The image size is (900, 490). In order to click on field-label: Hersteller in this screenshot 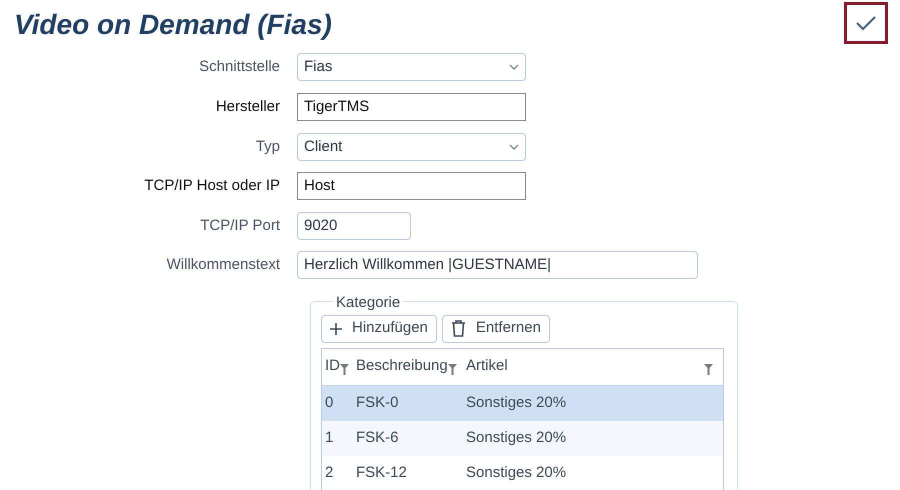, I will do `click(247, 106)`.